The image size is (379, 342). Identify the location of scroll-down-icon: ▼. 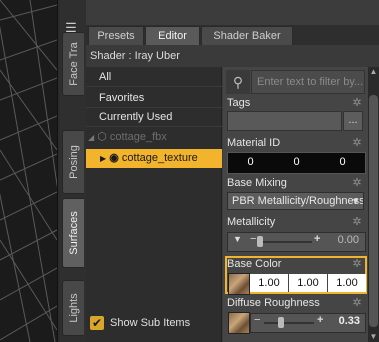
(373, 337).